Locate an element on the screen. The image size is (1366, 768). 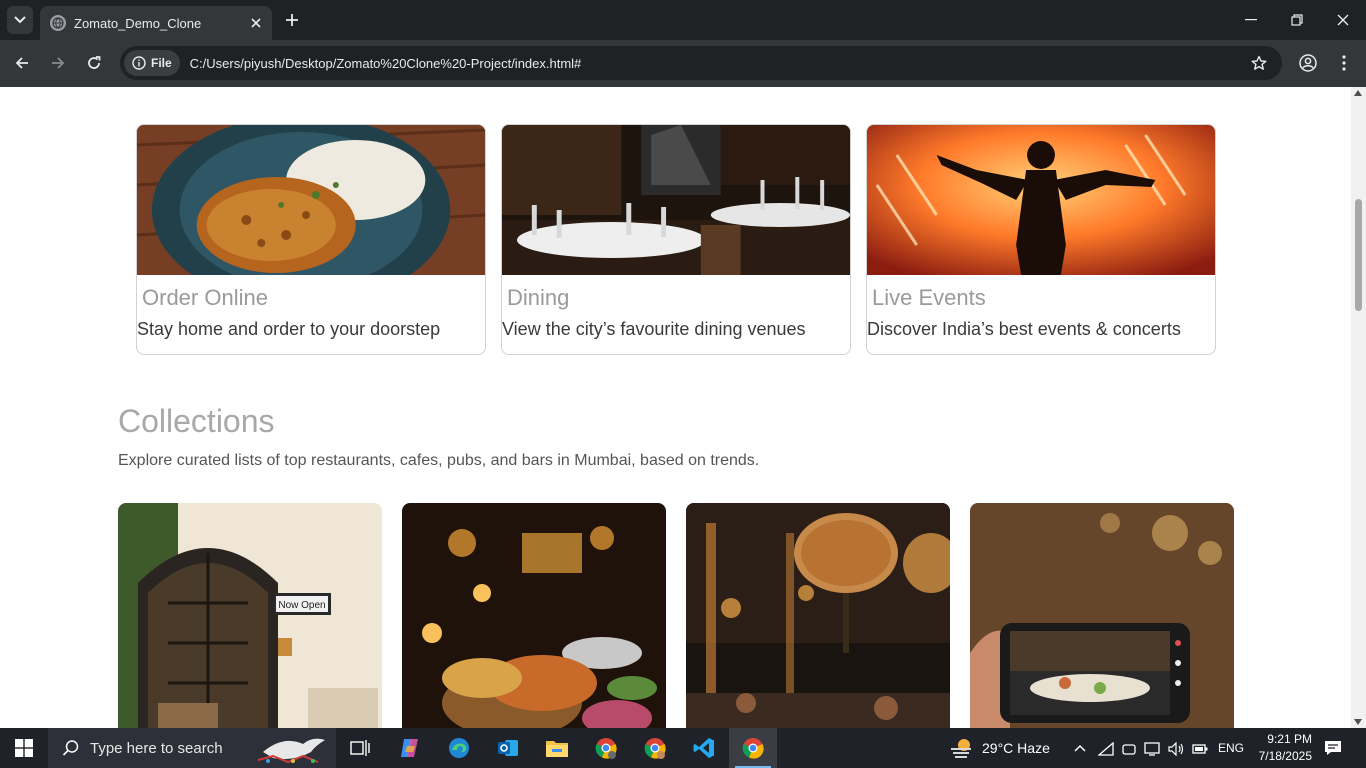
plus-icon is located at coordinates (292, 20).